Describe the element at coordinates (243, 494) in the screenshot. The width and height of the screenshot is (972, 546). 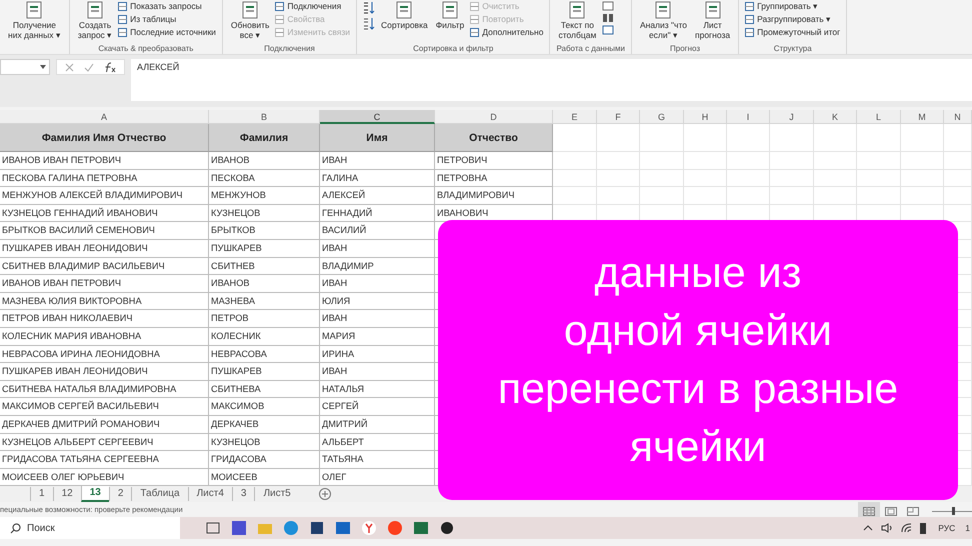
I see `sheet-tab: 3` at that location.